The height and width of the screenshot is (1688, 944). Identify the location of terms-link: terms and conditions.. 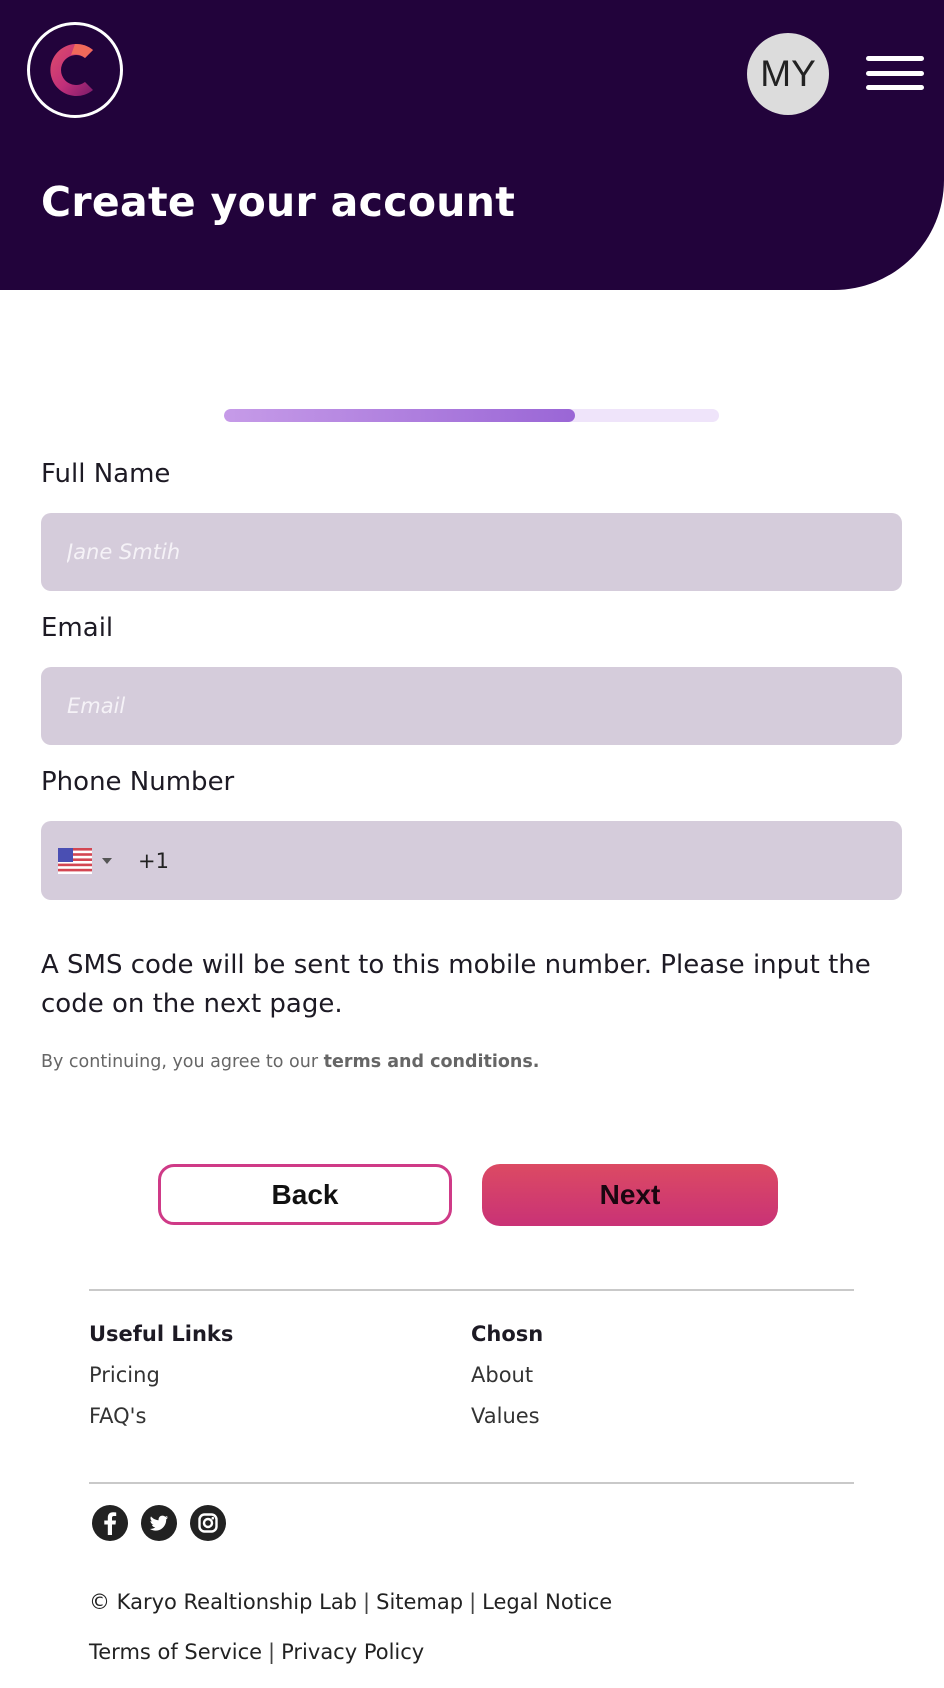
(432, 1062).